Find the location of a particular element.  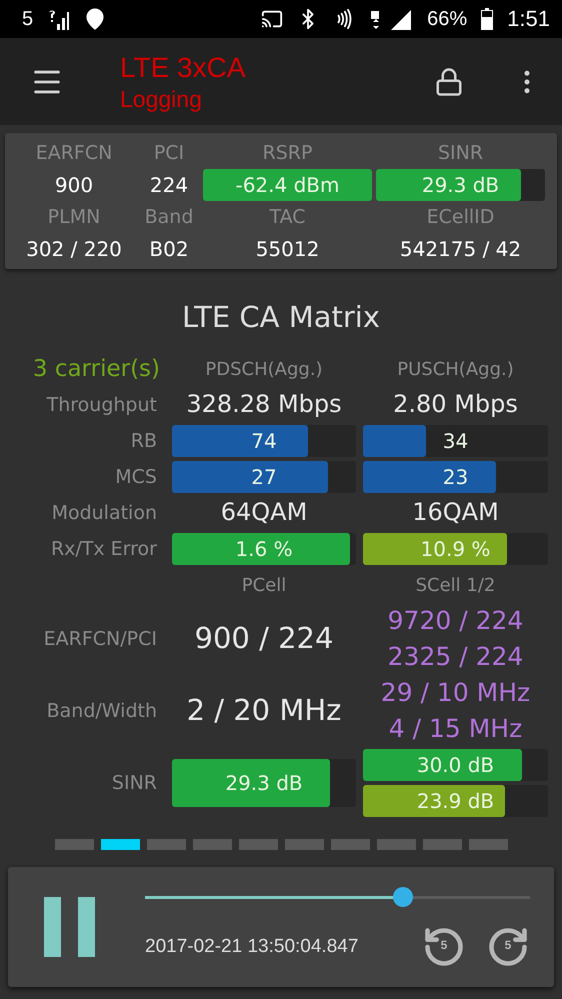

app-subtitle: Logging is located at coordinates (161, 98).